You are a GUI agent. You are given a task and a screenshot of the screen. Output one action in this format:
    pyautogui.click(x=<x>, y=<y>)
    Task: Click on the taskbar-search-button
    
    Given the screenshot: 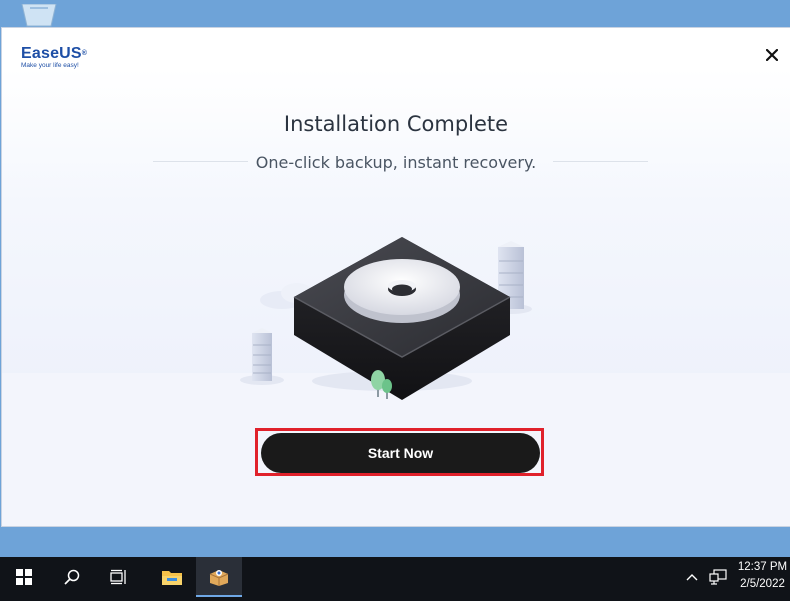 What is the action you would take?
    pyautogui.click(x=72, y=577)
    